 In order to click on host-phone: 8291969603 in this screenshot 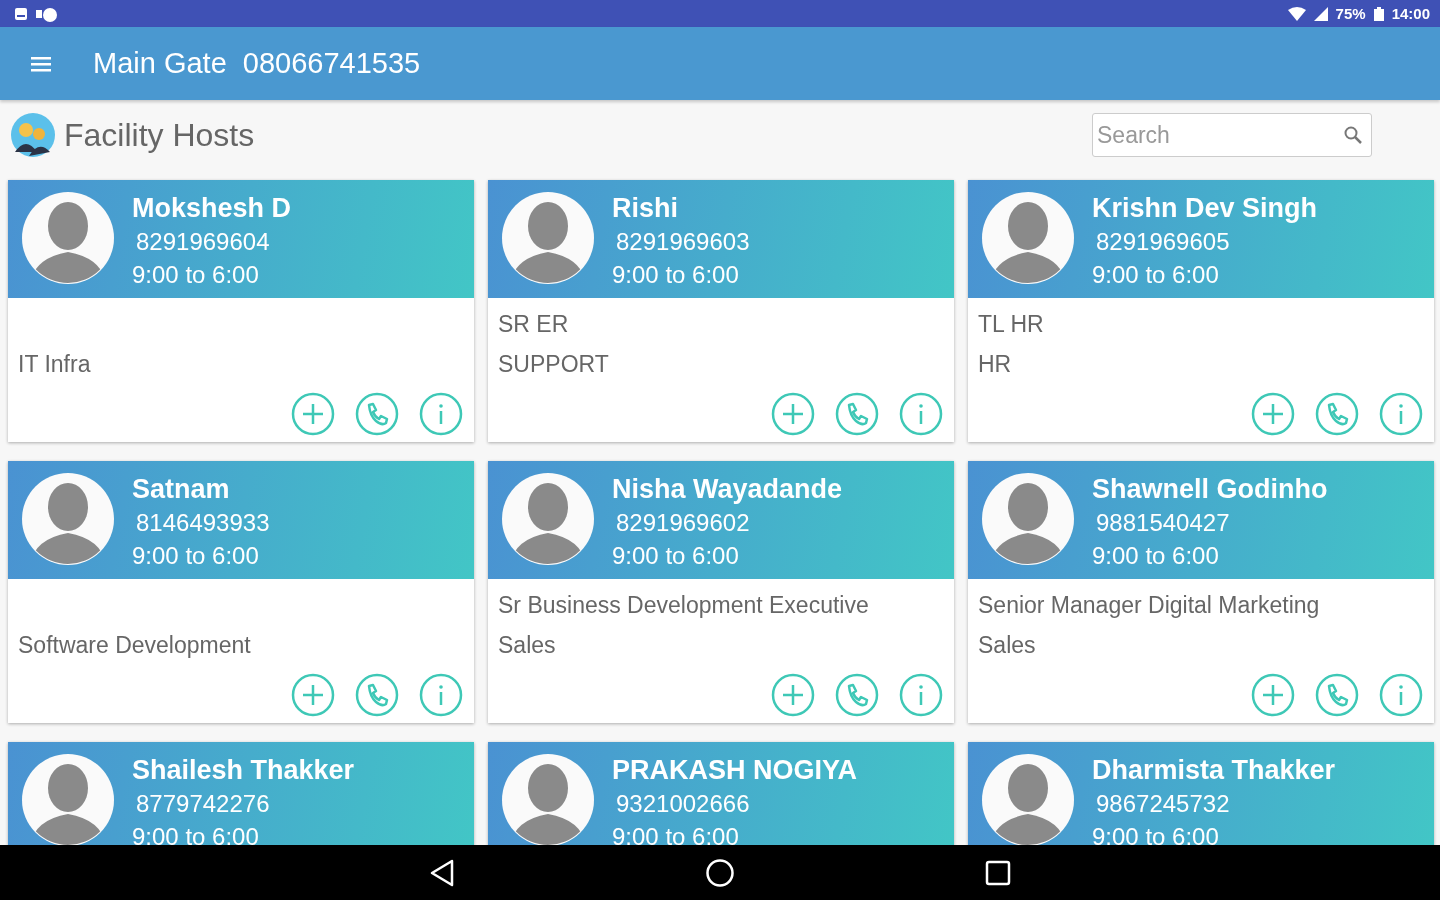, I will do `click(682, 242)`.